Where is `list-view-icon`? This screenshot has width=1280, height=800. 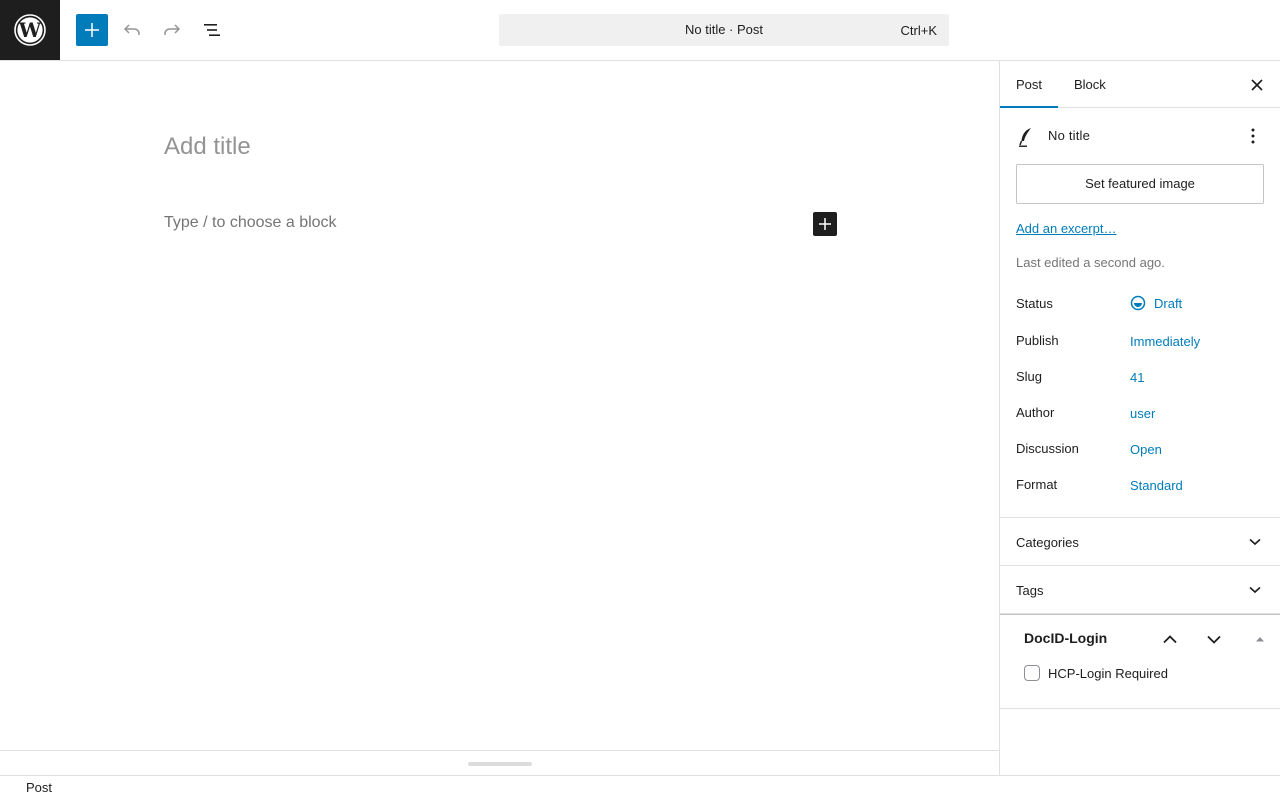 list-view-icon is located at coordinates (212, 30).